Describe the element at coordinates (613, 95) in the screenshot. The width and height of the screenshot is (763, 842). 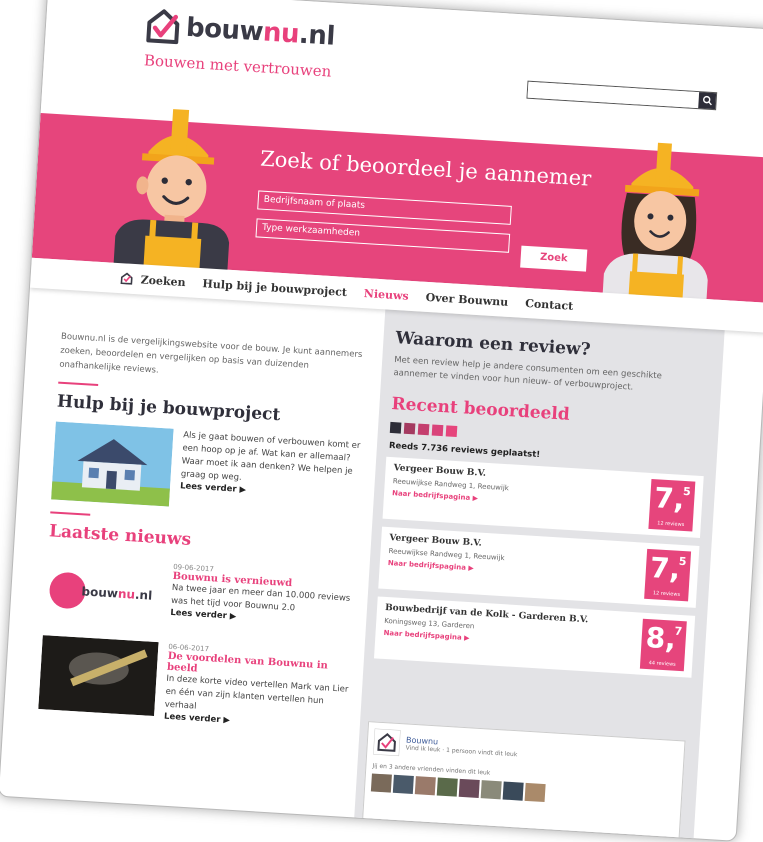
I see `search-input` at that location.